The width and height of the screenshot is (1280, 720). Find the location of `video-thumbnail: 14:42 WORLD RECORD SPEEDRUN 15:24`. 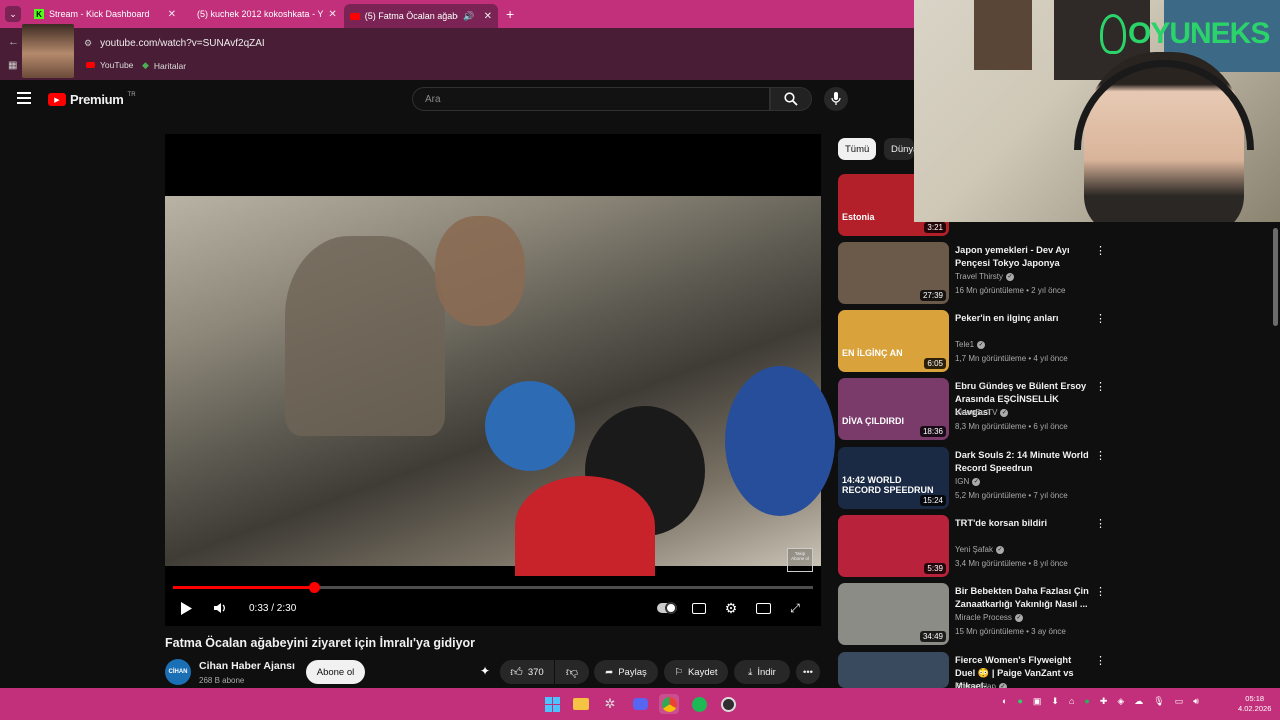

video-thumbnail: 14:42 WORLD RECORD SPEEDRUN 15:24 is located at coordinates (893, 478).